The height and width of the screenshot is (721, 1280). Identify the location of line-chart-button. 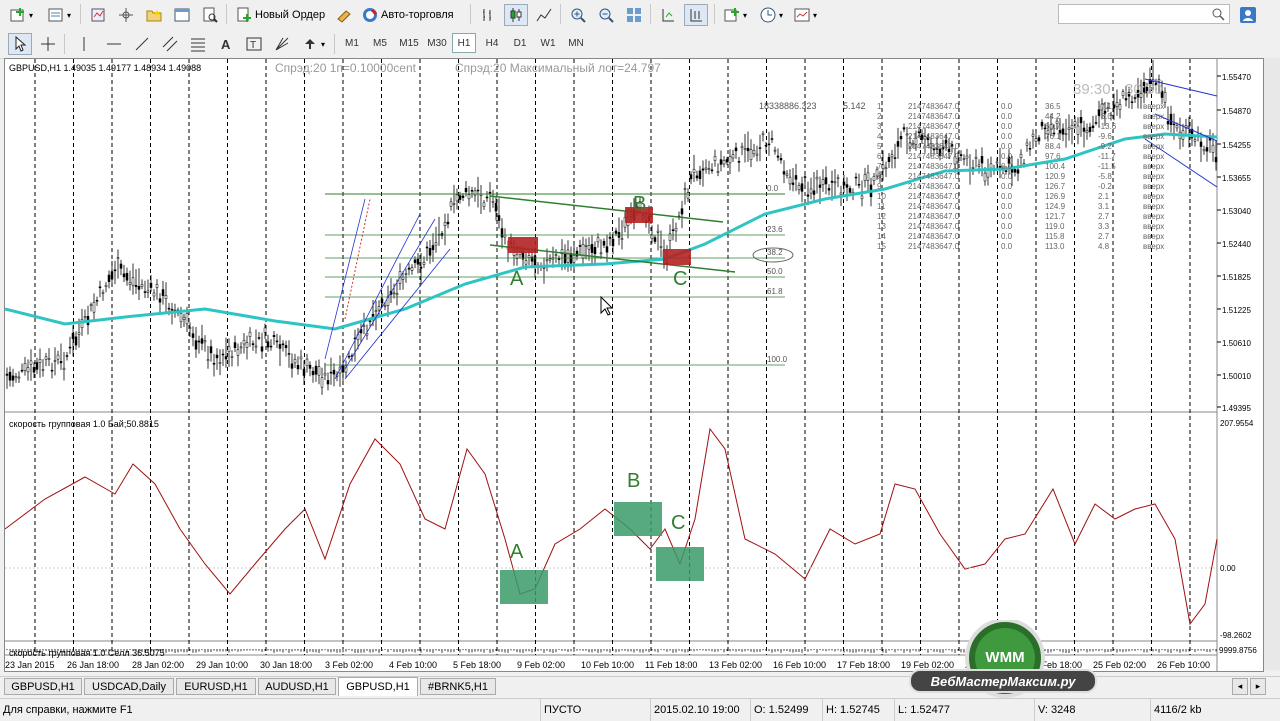
(544, 15).